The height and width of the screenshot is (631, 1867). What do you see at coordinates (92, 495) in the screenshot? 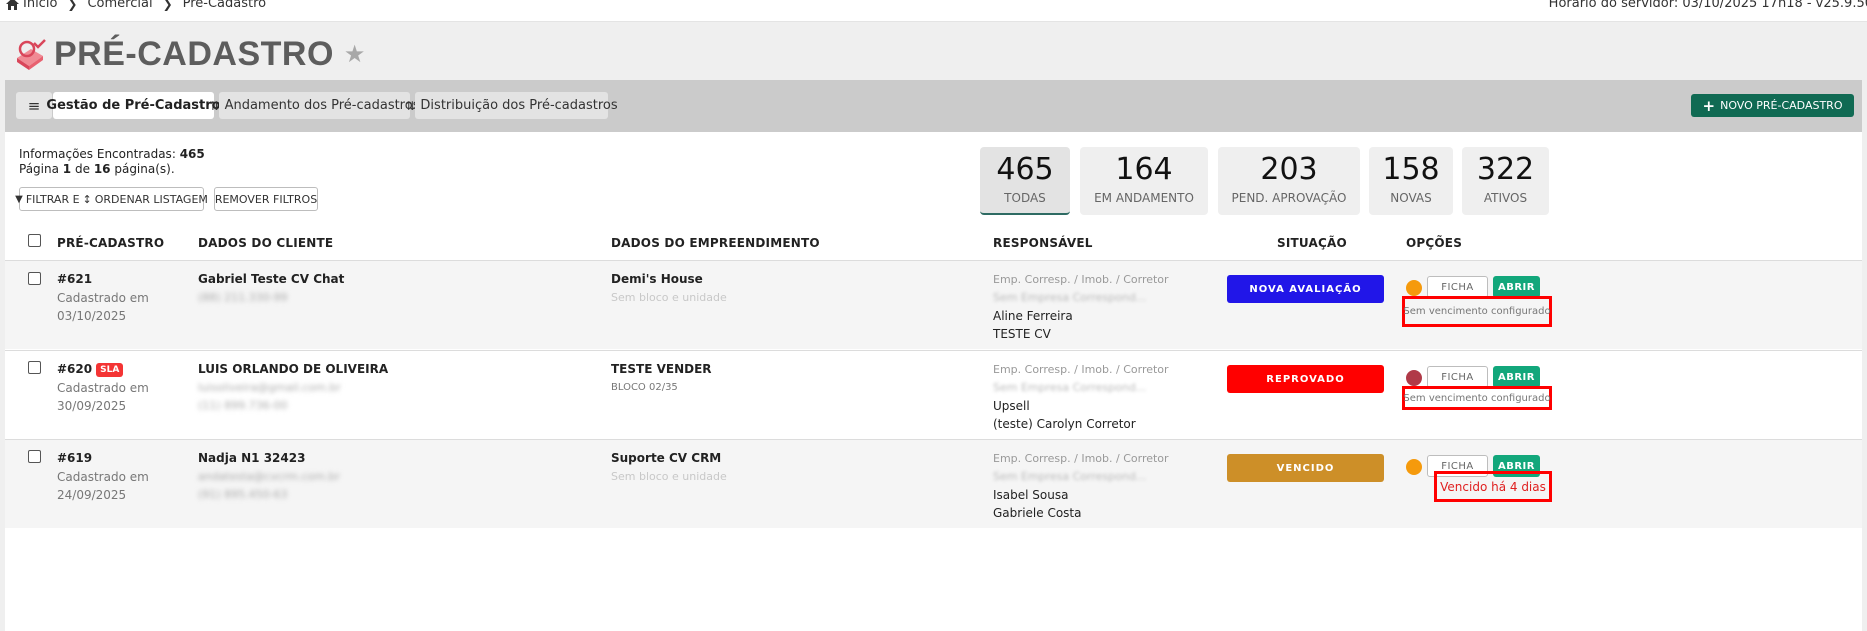
I see `row-registered-date: 24/09/2025` at bounding box center [92, 495].